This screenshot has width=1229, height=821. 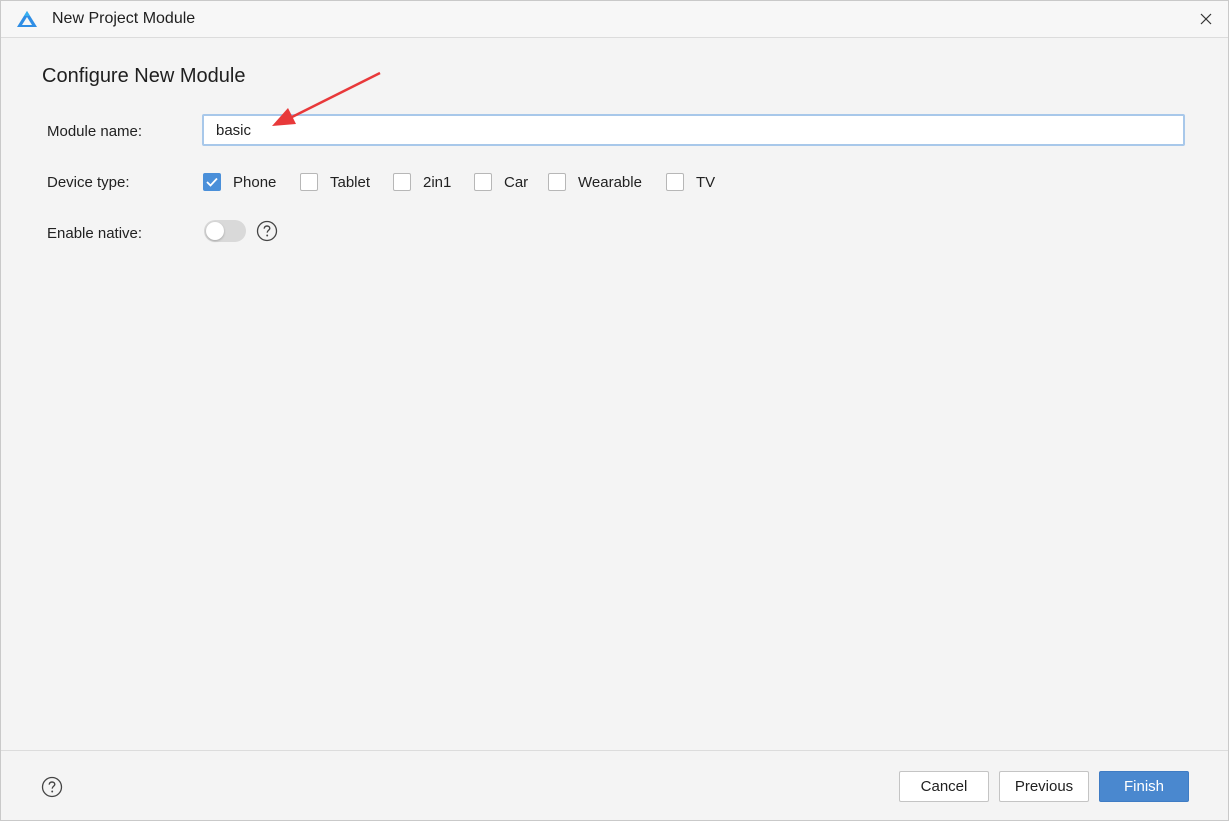 What do you see at coordinates (350, 182) in the screenshot?
I see `tablet-label: Tablet` at bounding box center [350, 182].